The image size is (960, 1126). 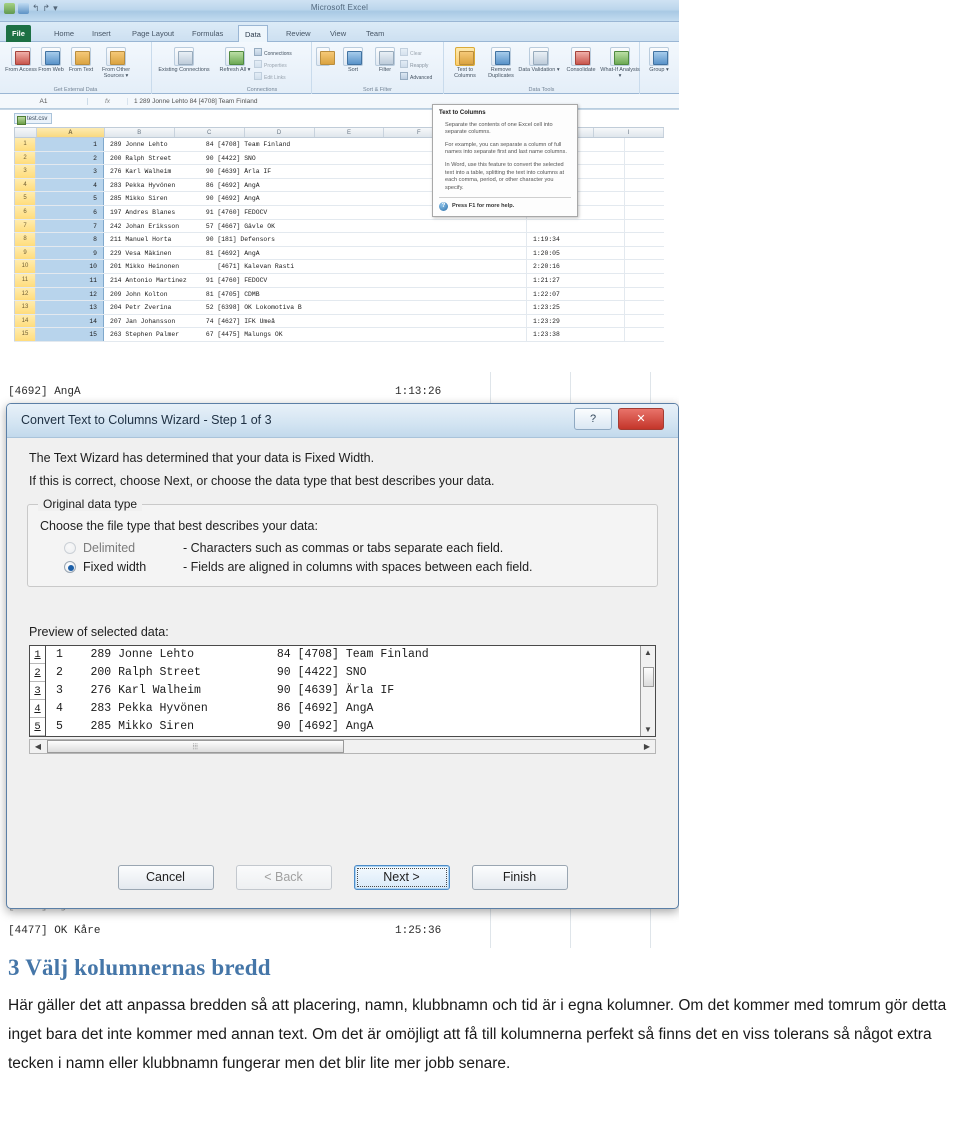 What do you see at coordinates (465, 63) in the screenshot?
I see `text-to-columns-button: Text to Columns` at bounding box center [465, 63].